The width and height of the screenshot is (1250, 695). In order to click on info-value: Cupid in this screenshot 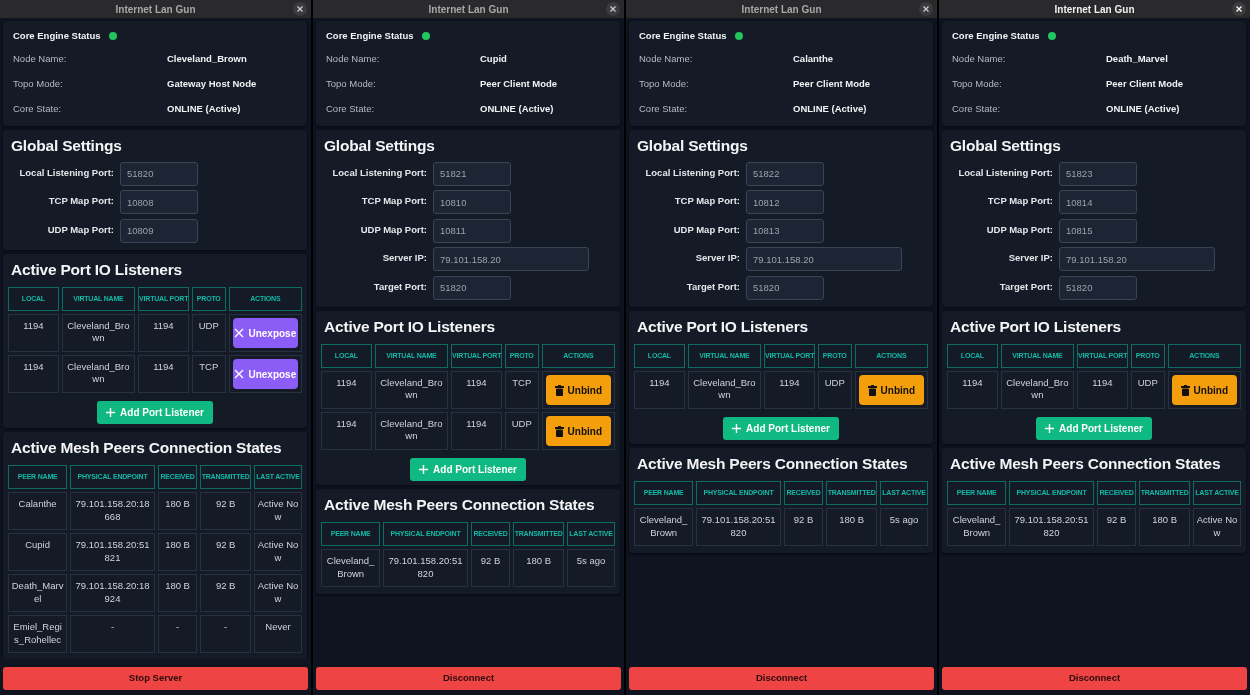, I will do `click(494, 59)`.